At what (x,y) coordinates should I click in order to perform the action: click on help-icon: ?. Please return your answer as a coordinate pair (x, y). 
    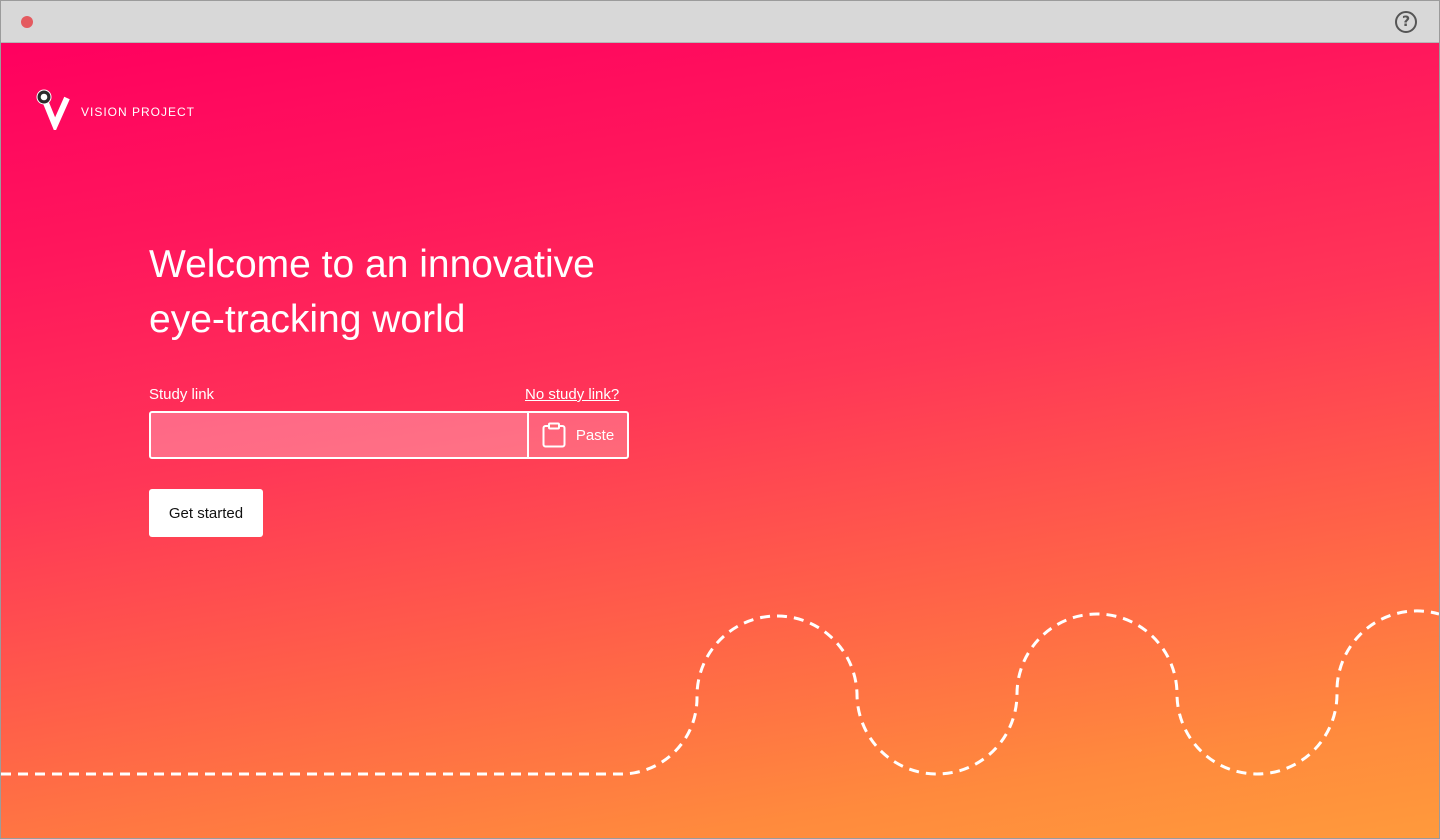
    Looking at the image, I should click on (1406, 22).